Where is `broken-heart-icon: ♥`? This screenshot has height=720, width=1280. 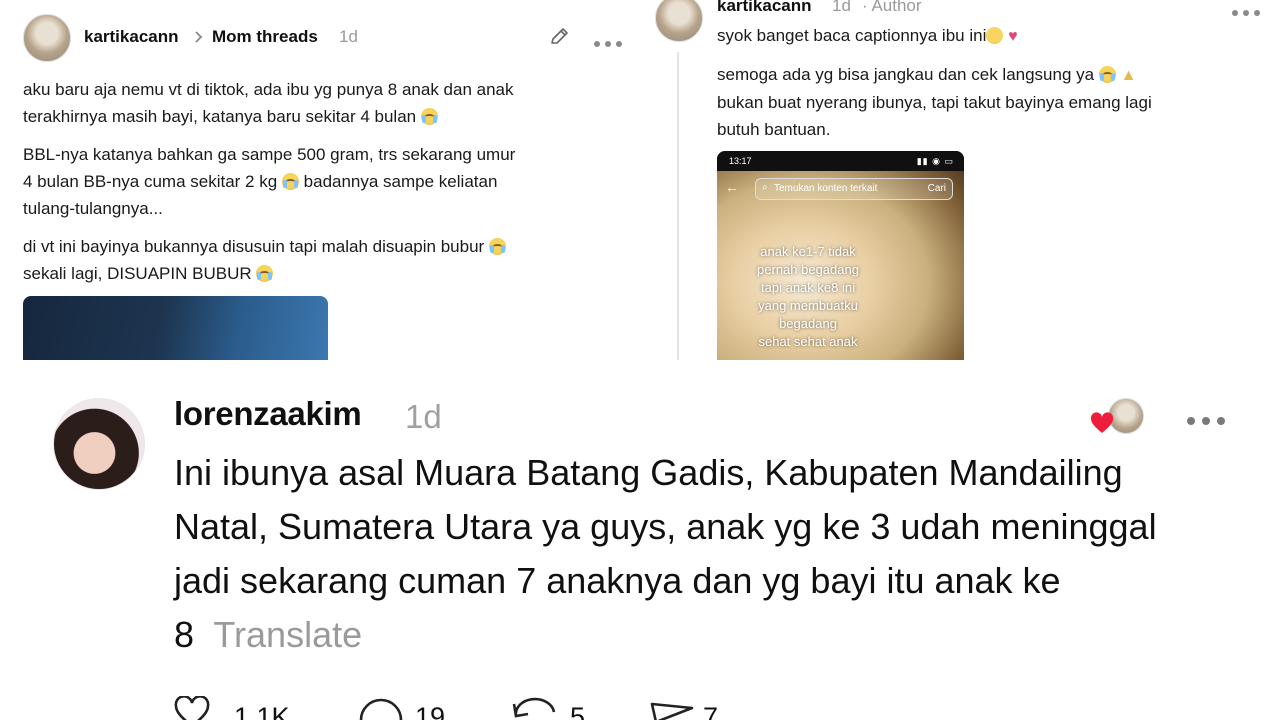 broken-heart-icon: ♥ is located at coordinates (1013, 36).